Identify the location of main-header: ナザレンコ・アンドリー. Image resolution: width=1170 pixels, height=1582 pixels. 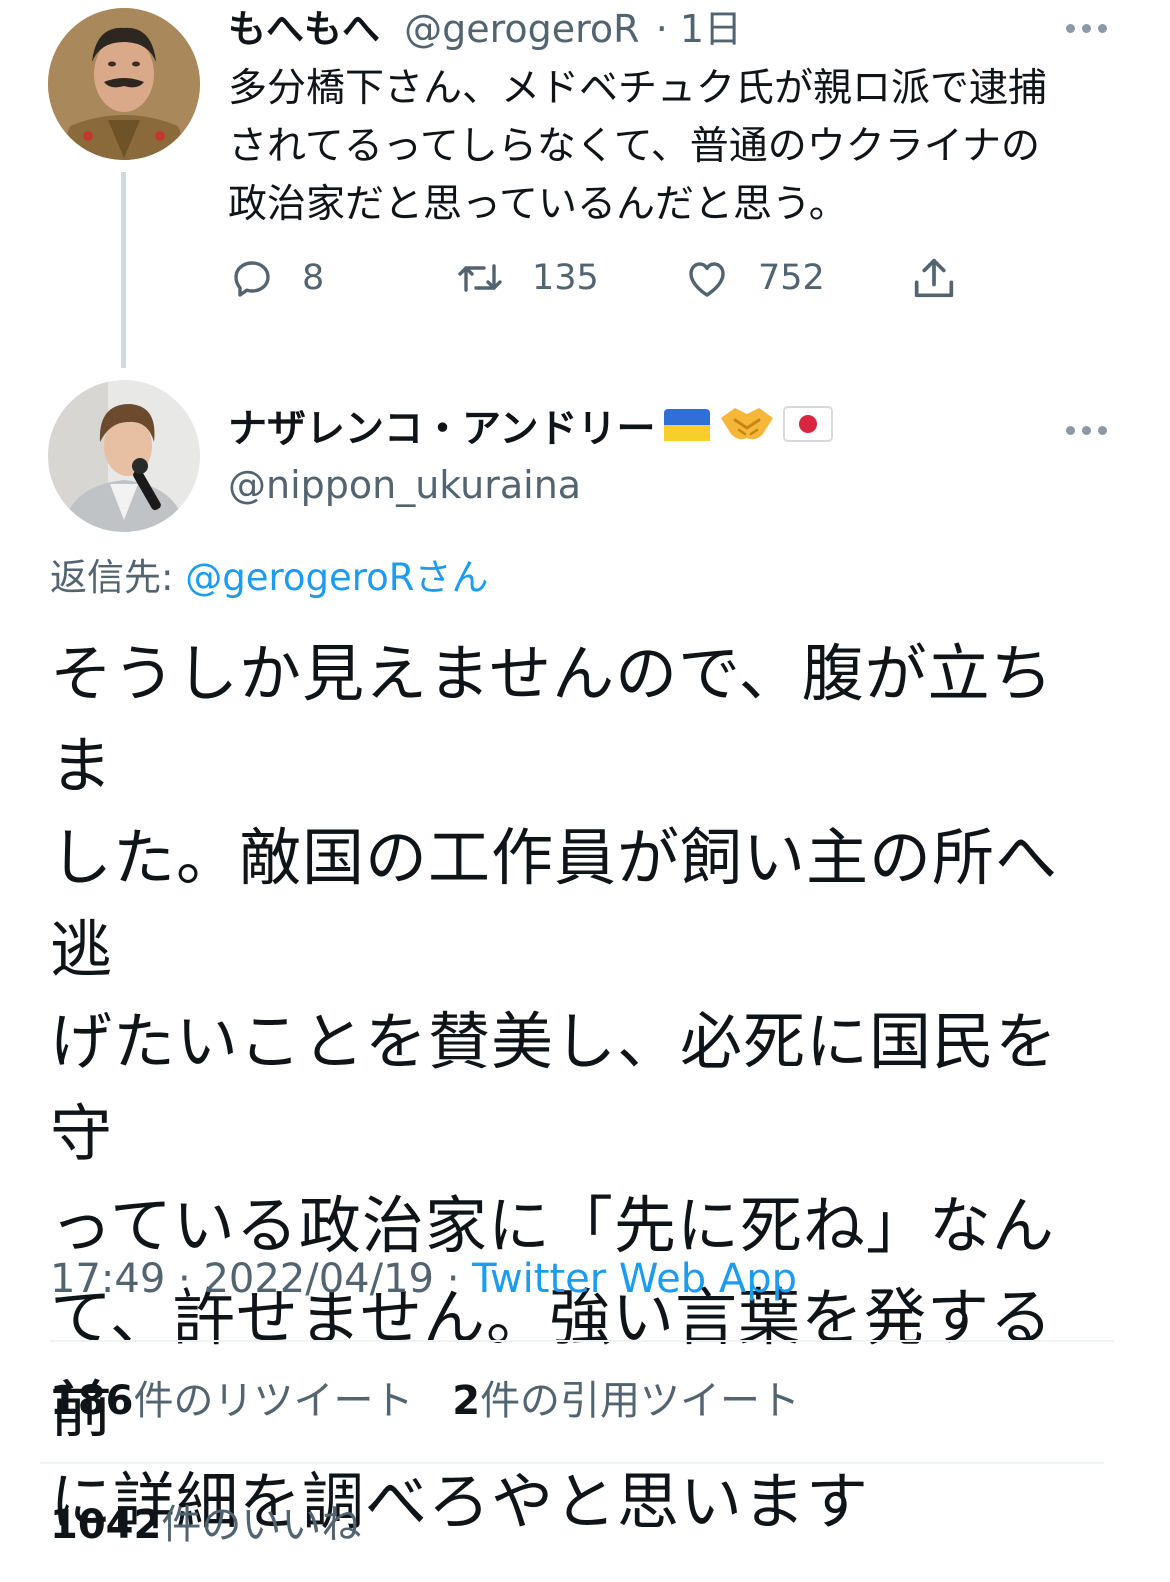
(531, 430).